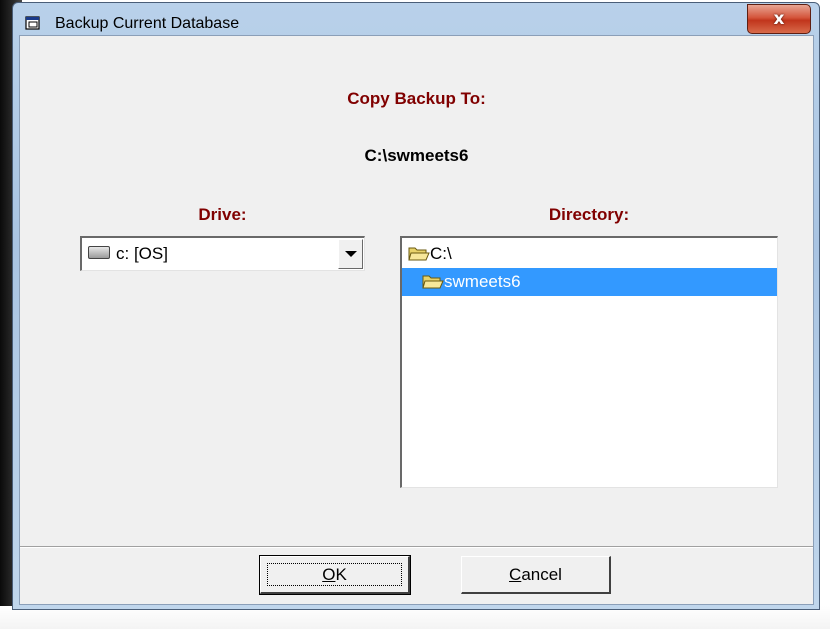 The image size is (830, 629). I want to click on cancel-button-label: Cancel, so click(535, 574).